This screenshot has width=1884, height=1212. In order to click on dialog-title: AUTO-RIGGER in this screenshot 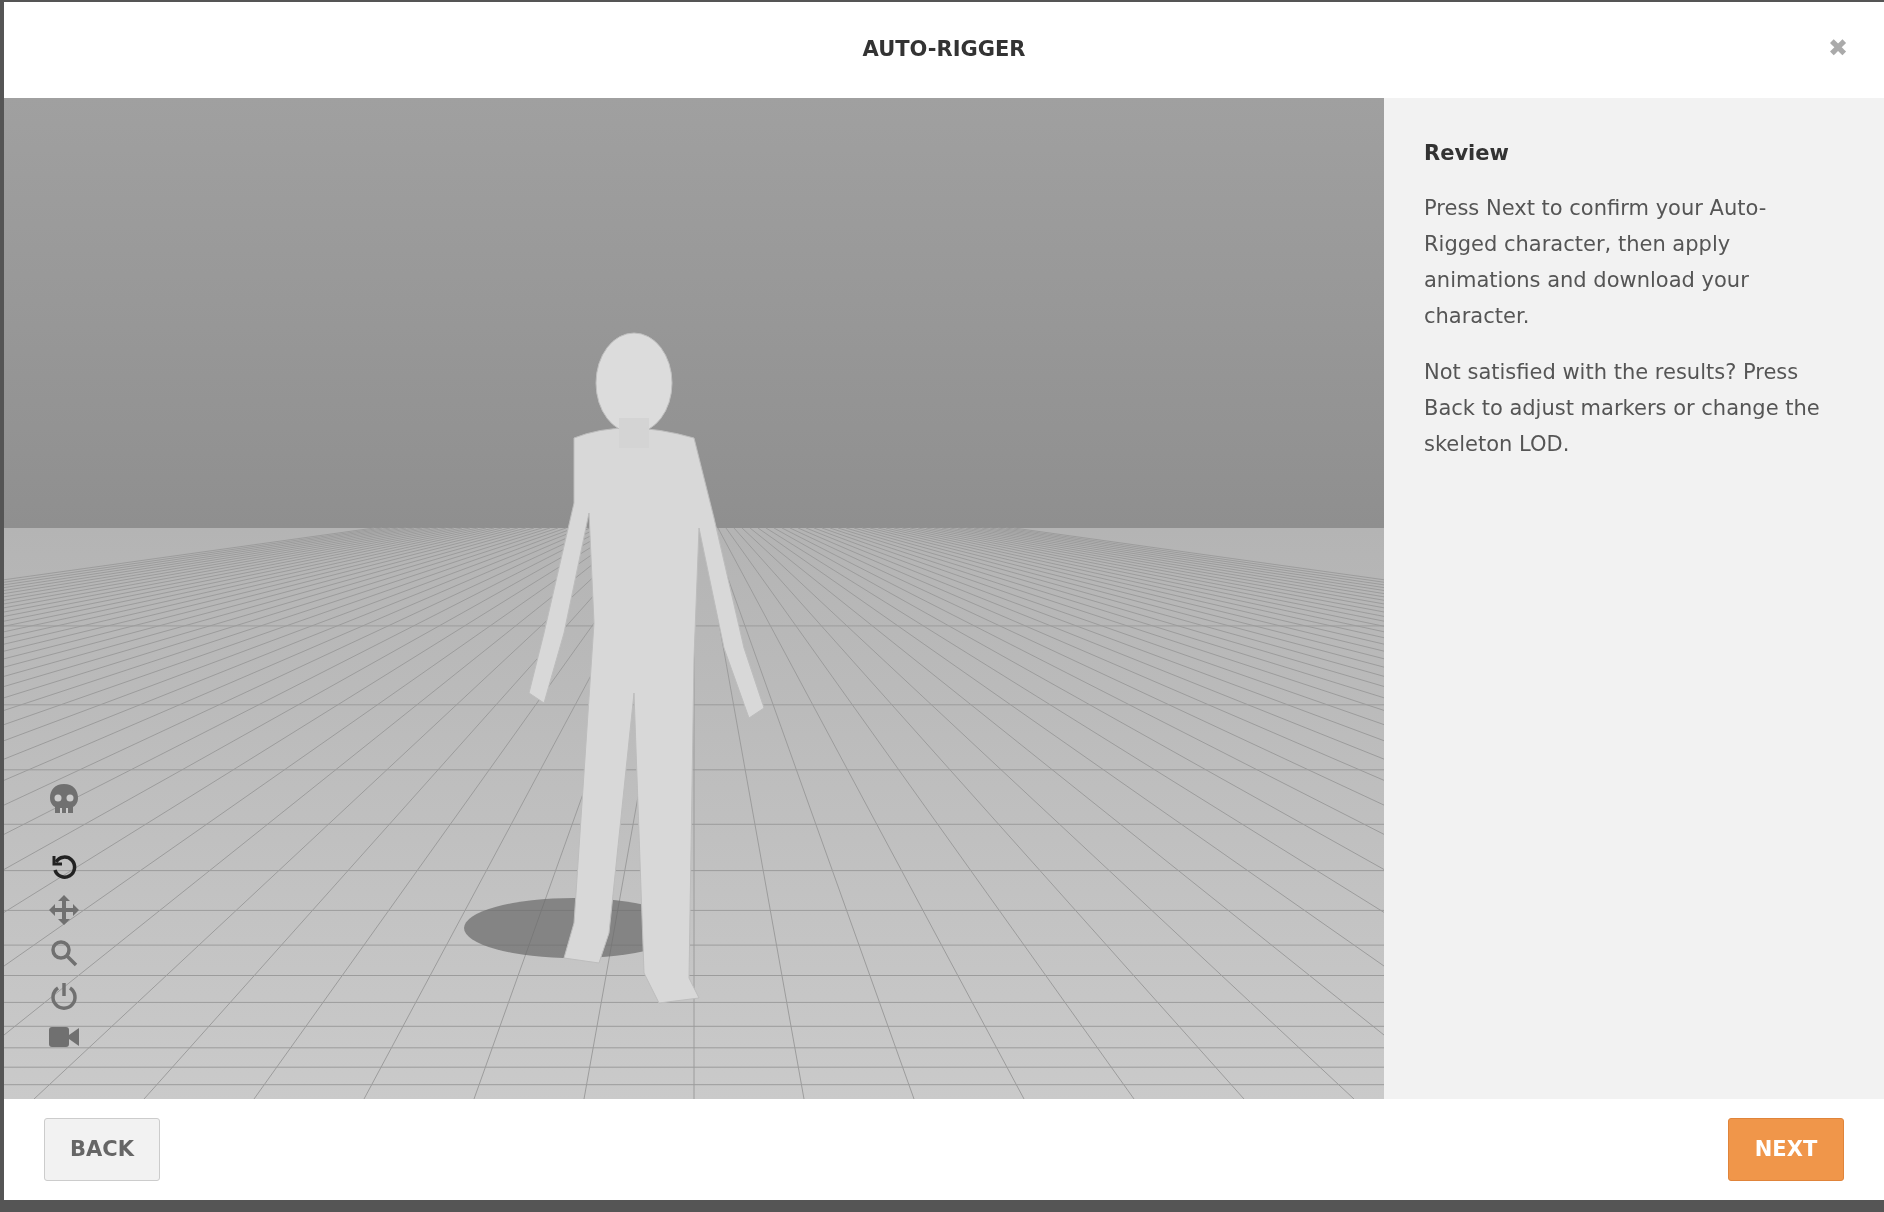, I will do `click(944, 50)`.